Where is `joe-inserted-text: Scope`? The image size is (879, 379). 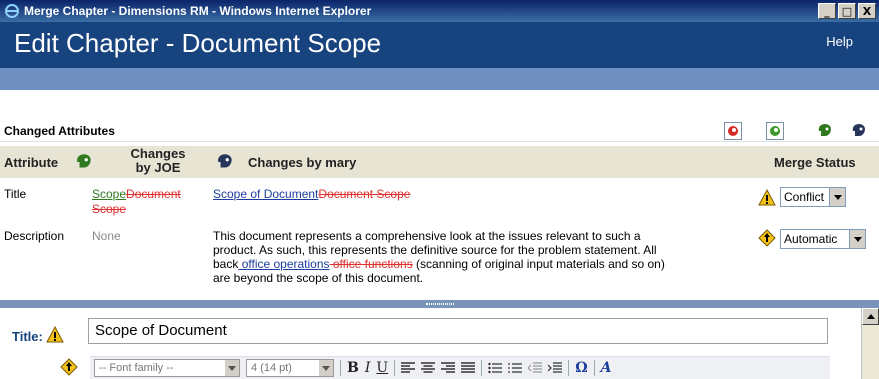
joe-inserted-text: Scope is located at coordinates (109, 194).